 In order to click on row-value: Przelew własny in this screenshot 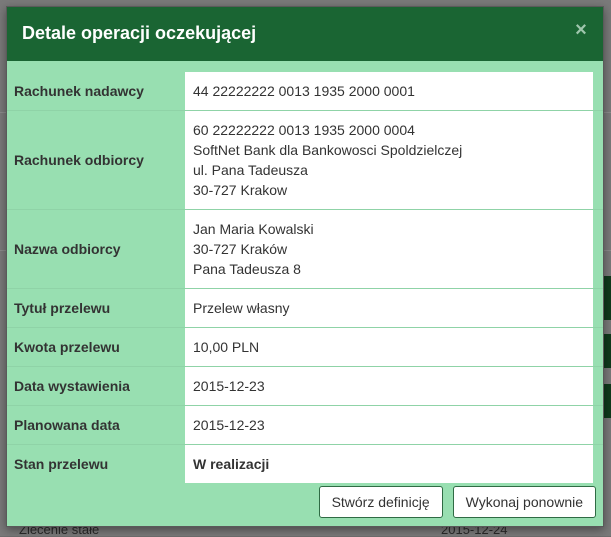, I will do `click(389, 308)`.